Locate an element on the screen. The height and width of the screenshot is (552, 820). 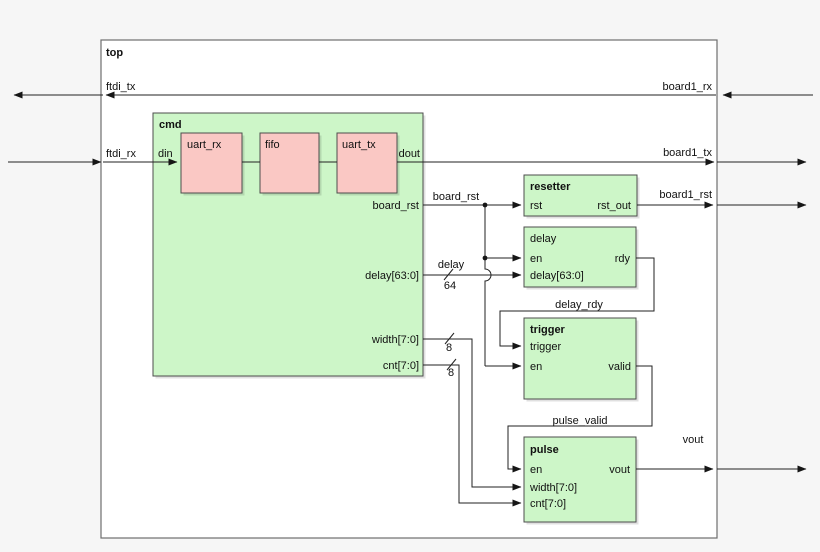
port-label-cmd-cnt: cnt[7:0] is located at coordinates (401, 366).